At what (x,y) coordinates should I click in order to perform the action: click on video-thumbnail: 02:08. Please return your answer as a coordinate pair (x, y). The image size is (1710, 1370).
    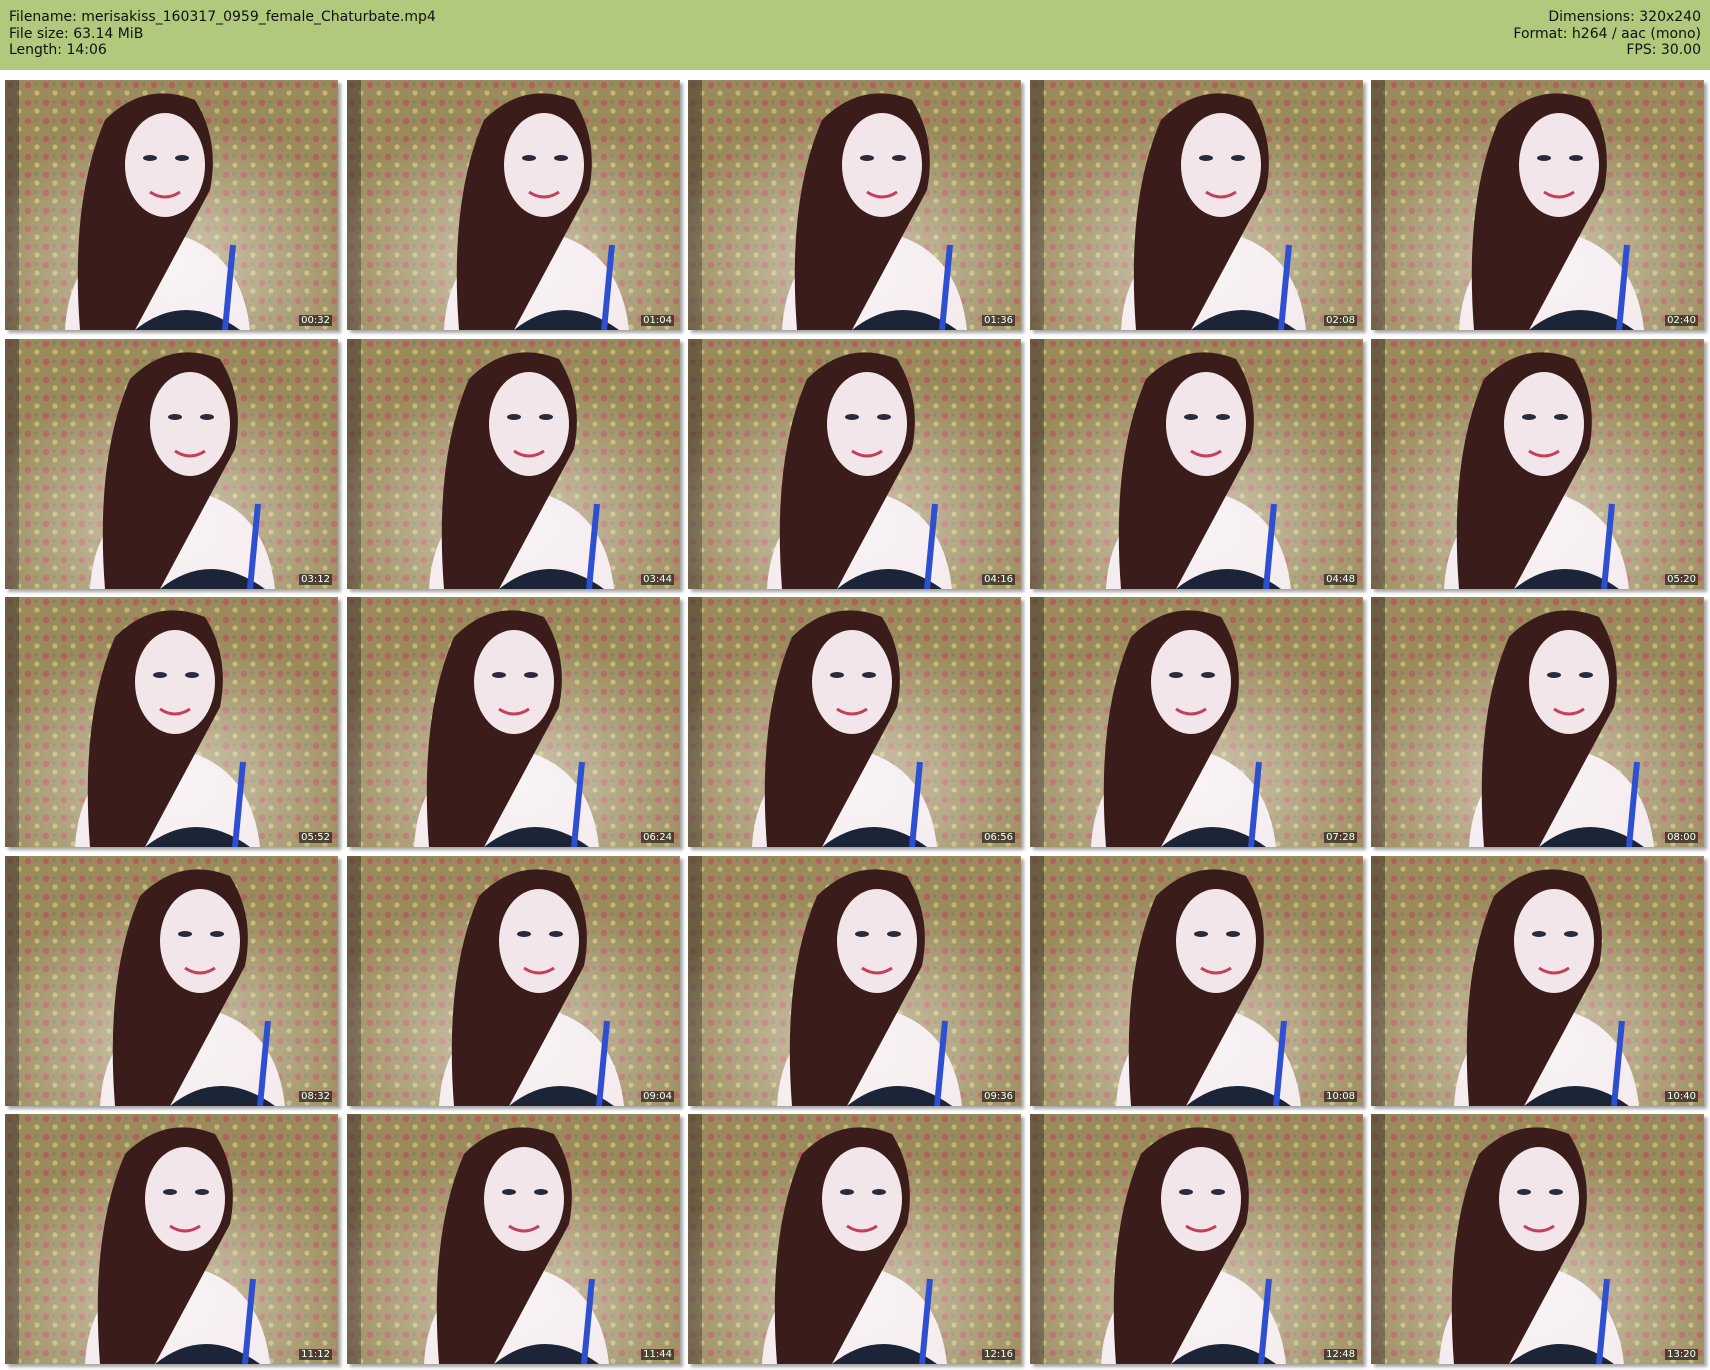
    Looking at the image, I should click on (1196, 205).